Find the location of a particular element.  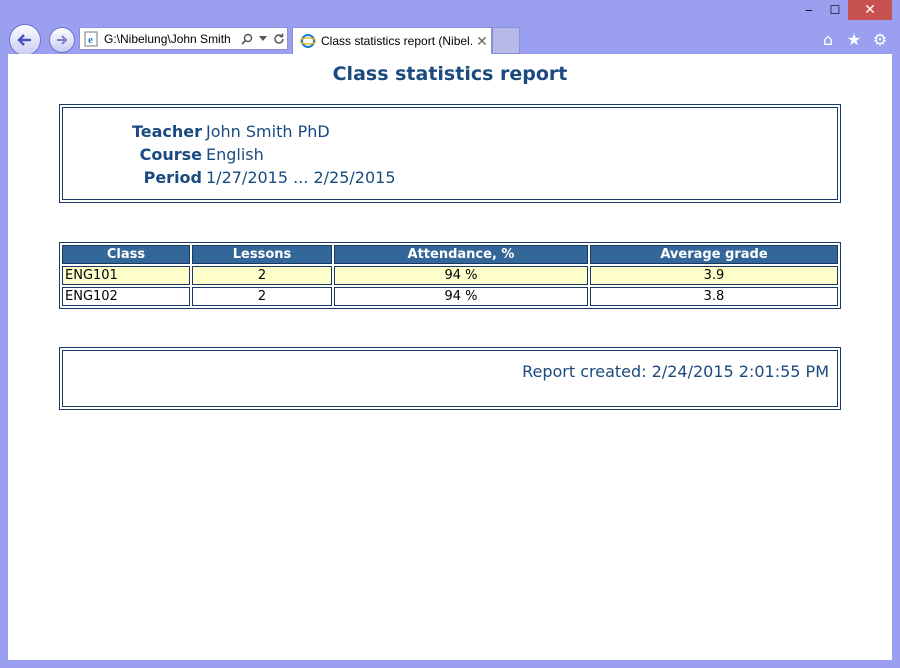

search-icon is located at coordinates (247, 39).